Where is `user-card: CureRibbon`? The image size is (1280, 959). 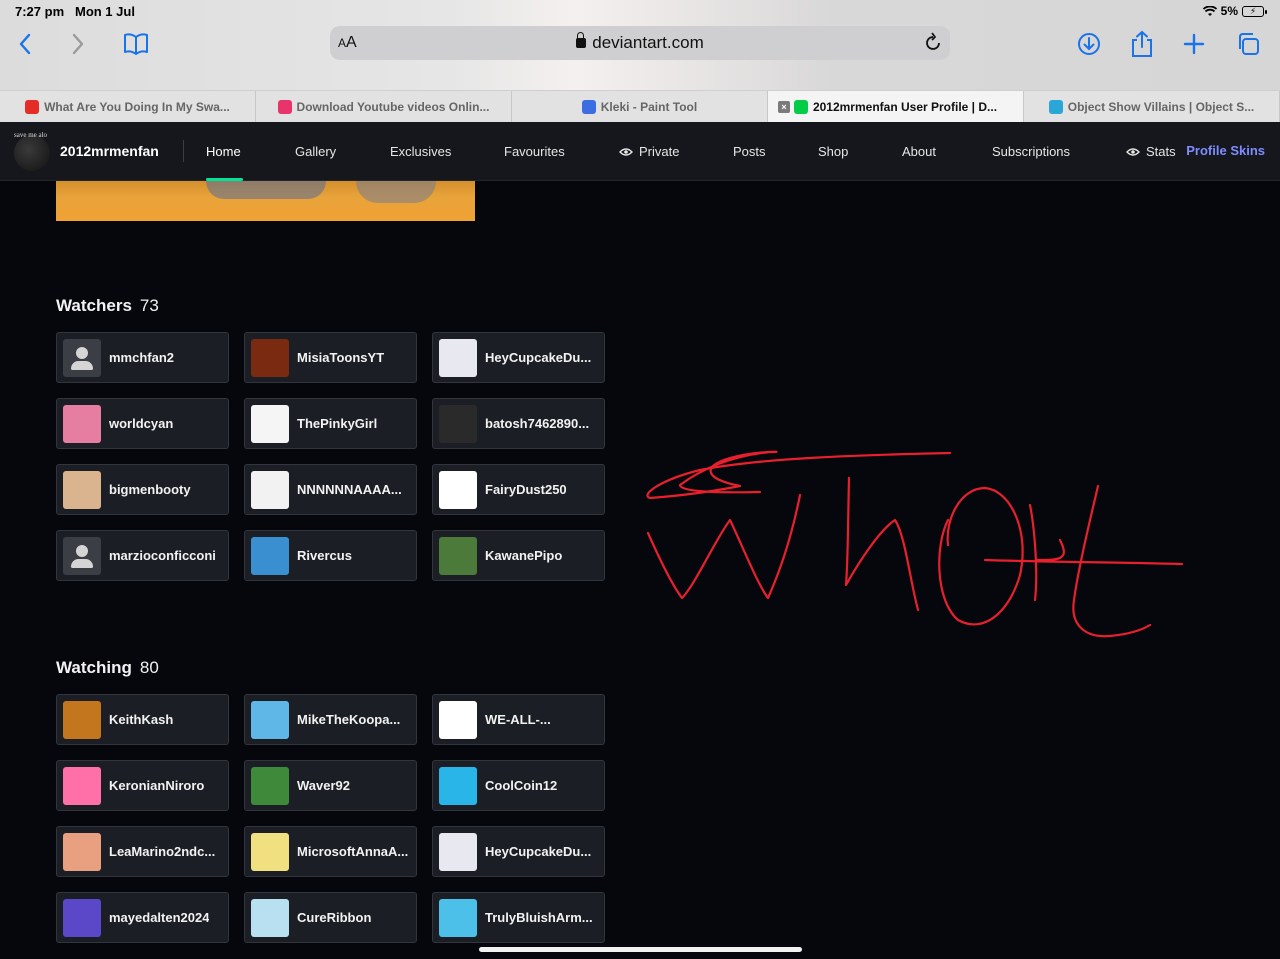
user-card: CureRibbon is located at coordinates (330, 917).